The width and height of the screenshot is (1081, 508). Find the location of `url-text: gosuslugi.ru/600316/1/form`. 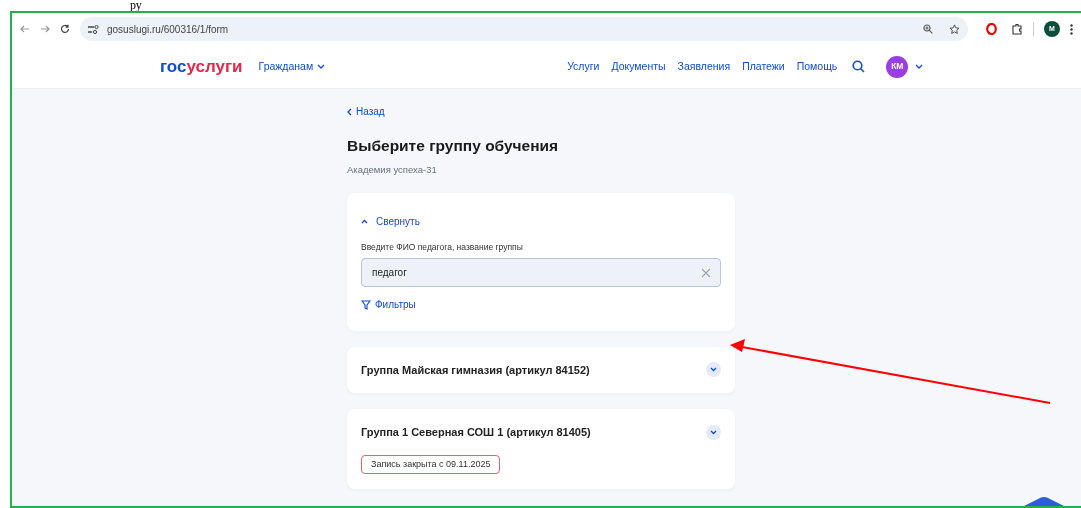

url-text: gosuslugi.ru/600316/1/form is located at coordinates (168, 29).